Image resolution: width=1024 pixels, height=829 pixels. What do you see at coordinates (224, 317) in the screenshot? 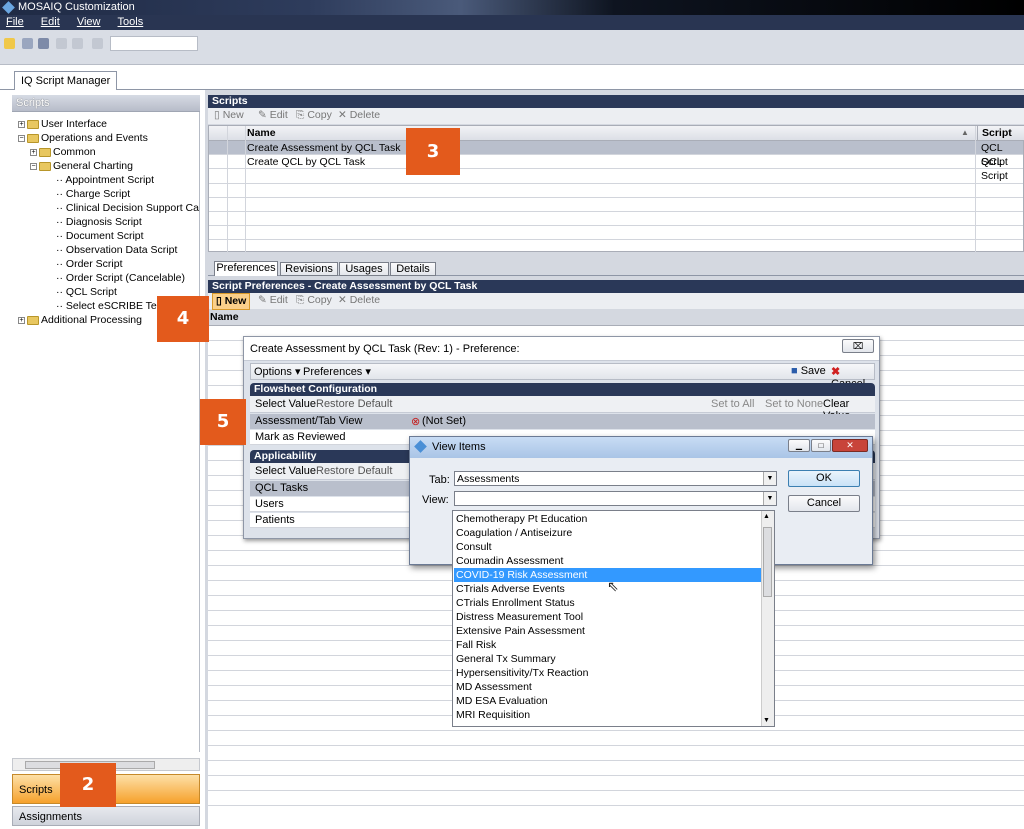
I see `col-pref-name: Name` at bounding box center [224, 317].